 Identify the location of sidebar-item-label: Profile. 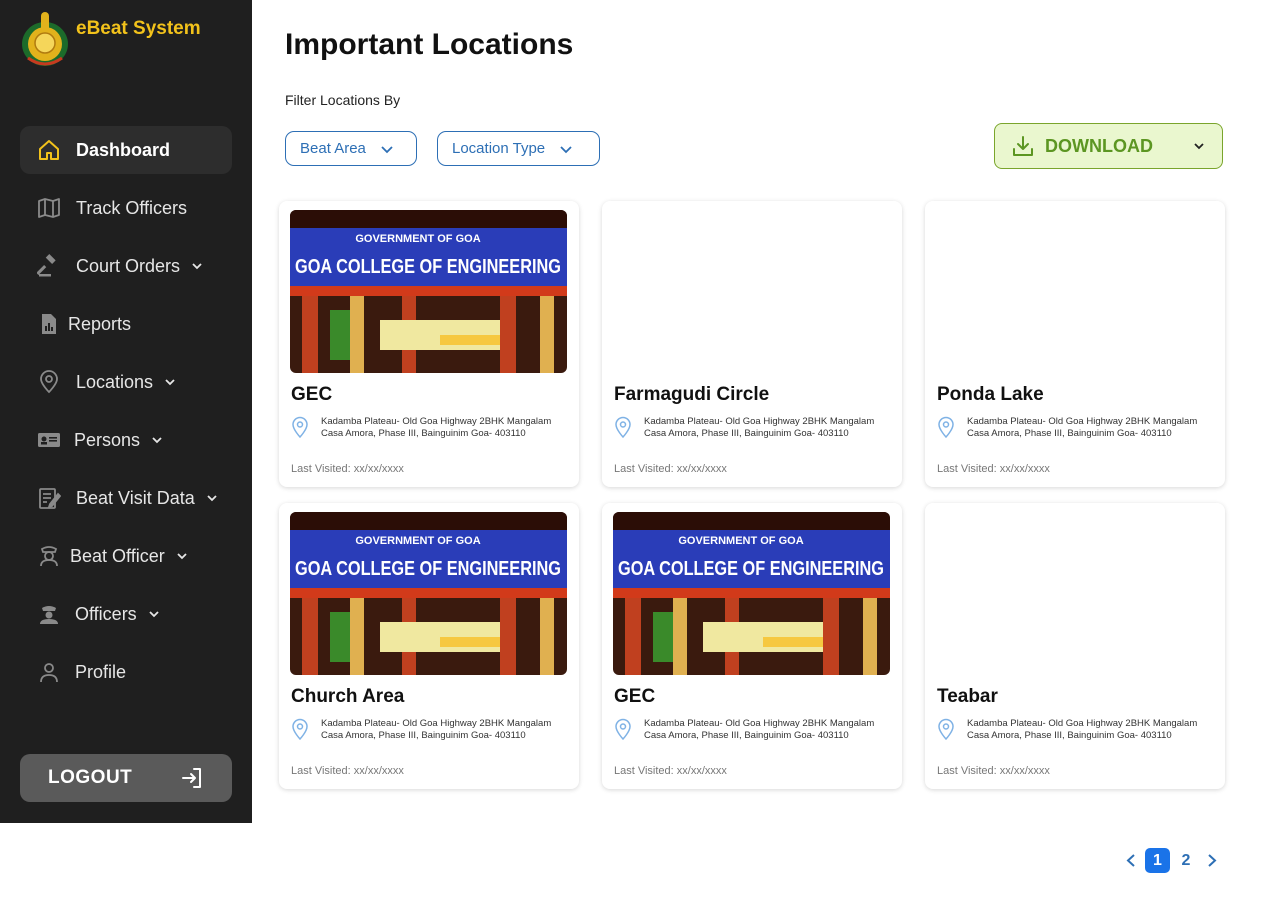
(101, 671).